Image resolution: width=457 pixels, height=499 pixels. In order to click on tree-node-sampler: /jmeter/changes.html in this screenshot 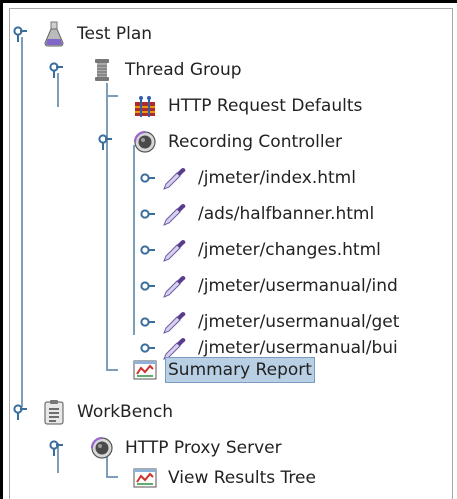, I will do `click(197, 250)`.